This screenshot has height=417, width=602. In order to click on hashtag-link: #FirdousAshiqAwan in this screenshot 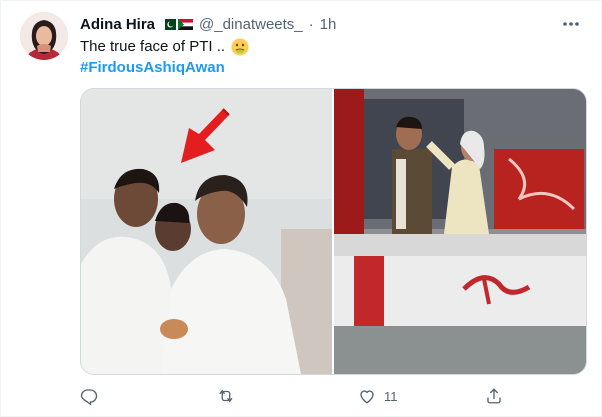, I will do `click(152, 68)`.